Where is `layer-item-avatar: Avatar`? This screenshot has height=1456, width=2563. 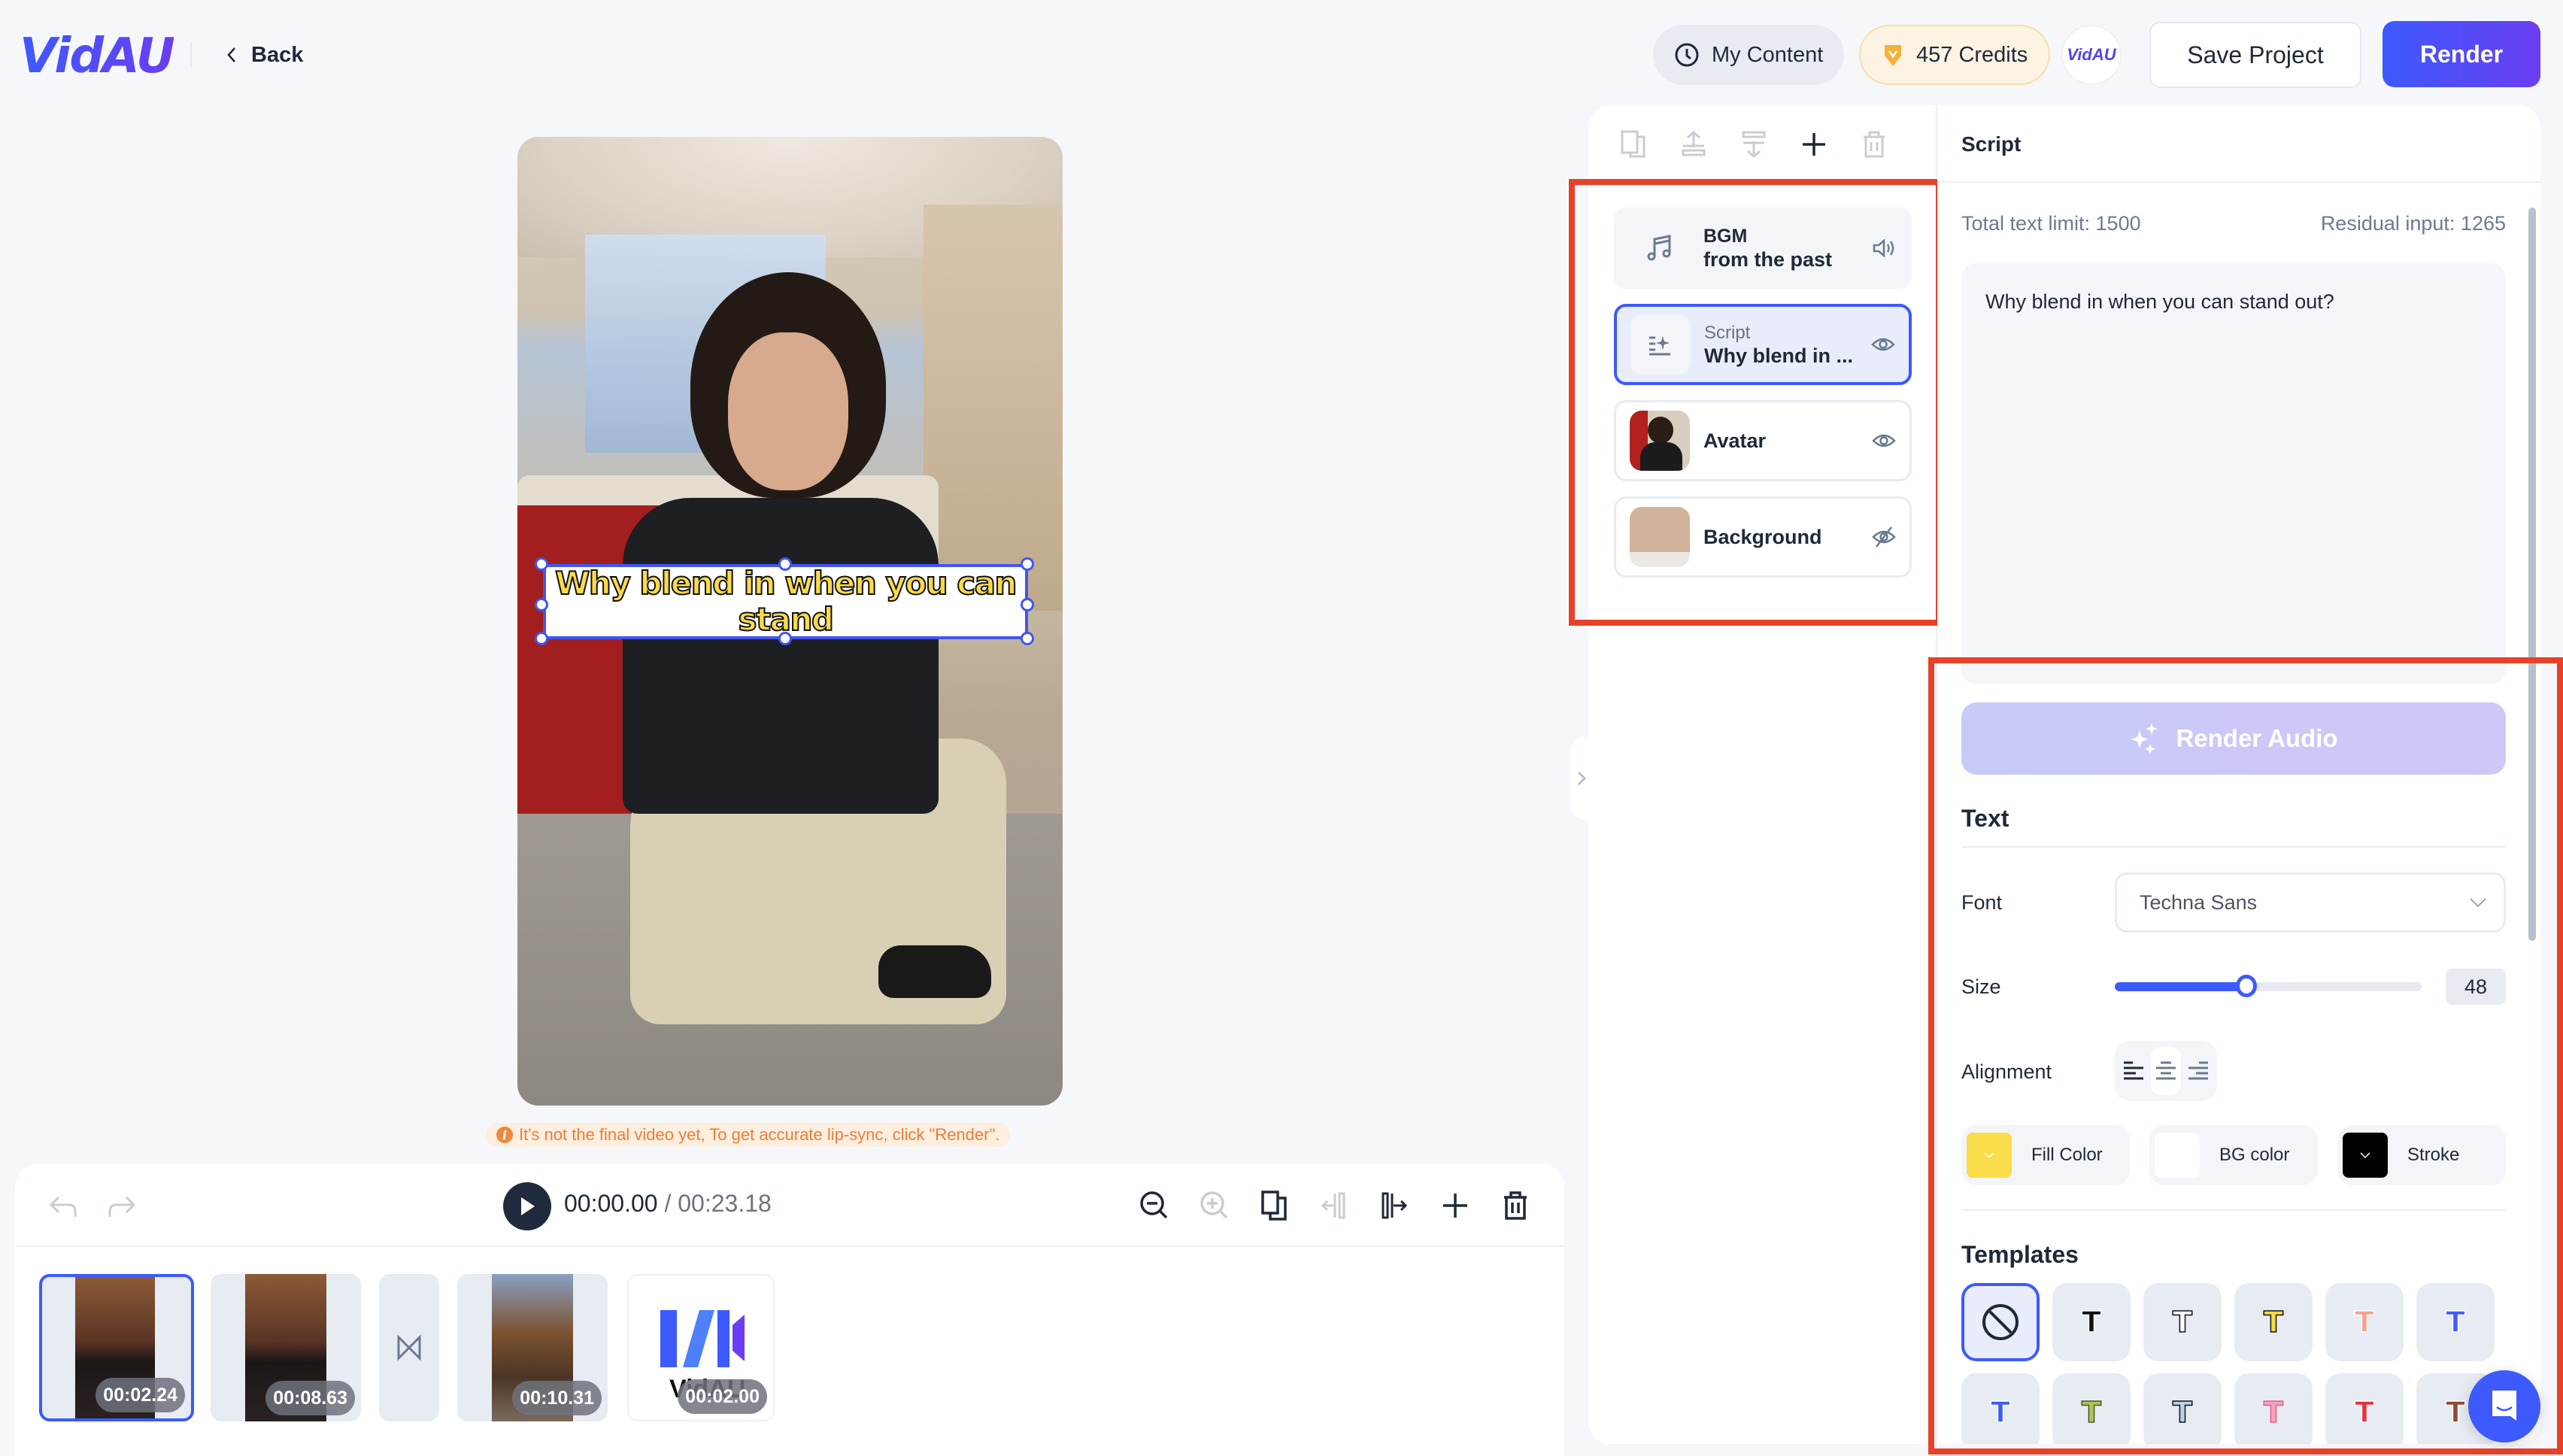
layer-item-avatar: Avatar is located at coordinates (1763, 440).